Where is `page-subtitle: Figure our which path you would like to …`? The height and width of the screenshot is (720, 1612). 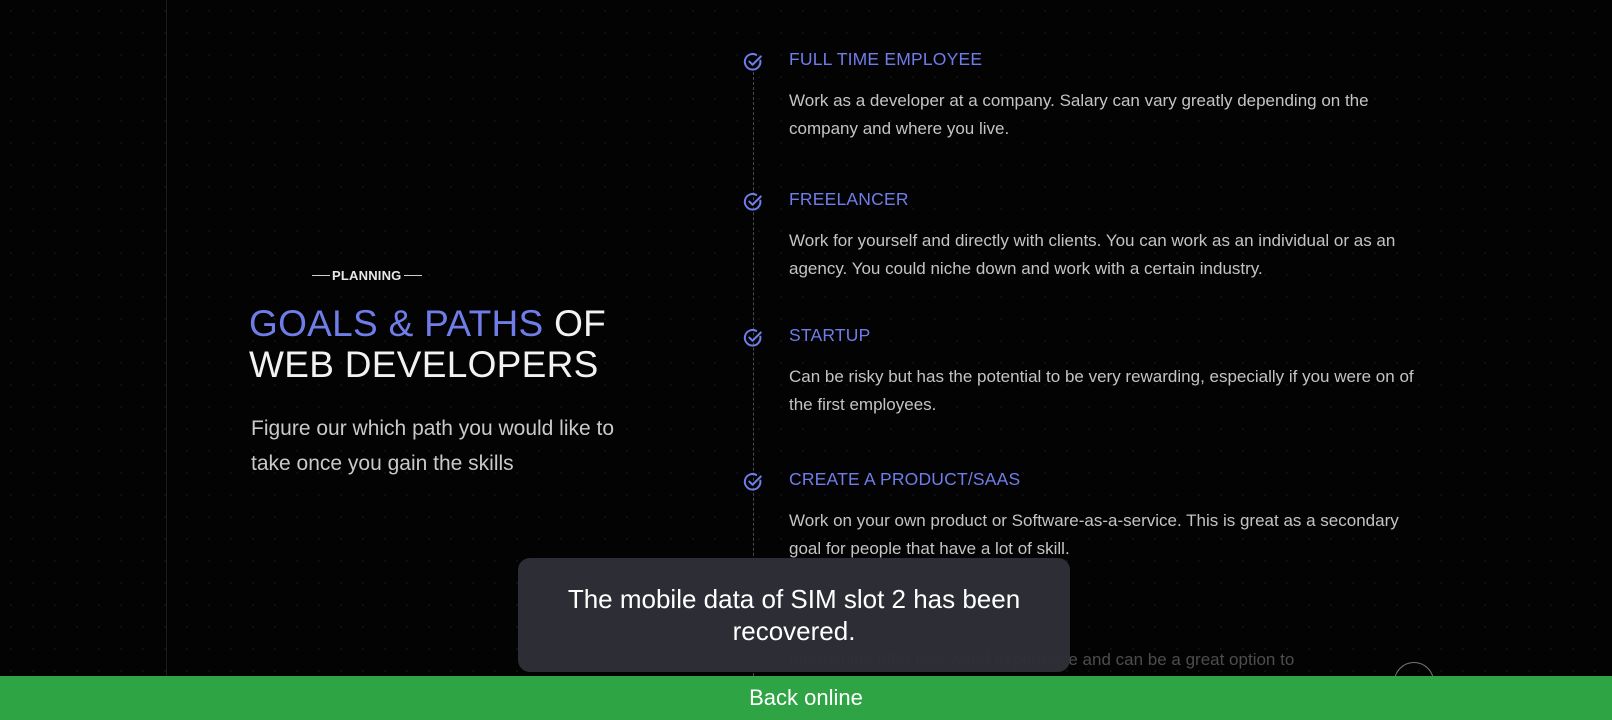
page-subtitle: Figure our which path you would like to … is located at coordinates (433, 446).